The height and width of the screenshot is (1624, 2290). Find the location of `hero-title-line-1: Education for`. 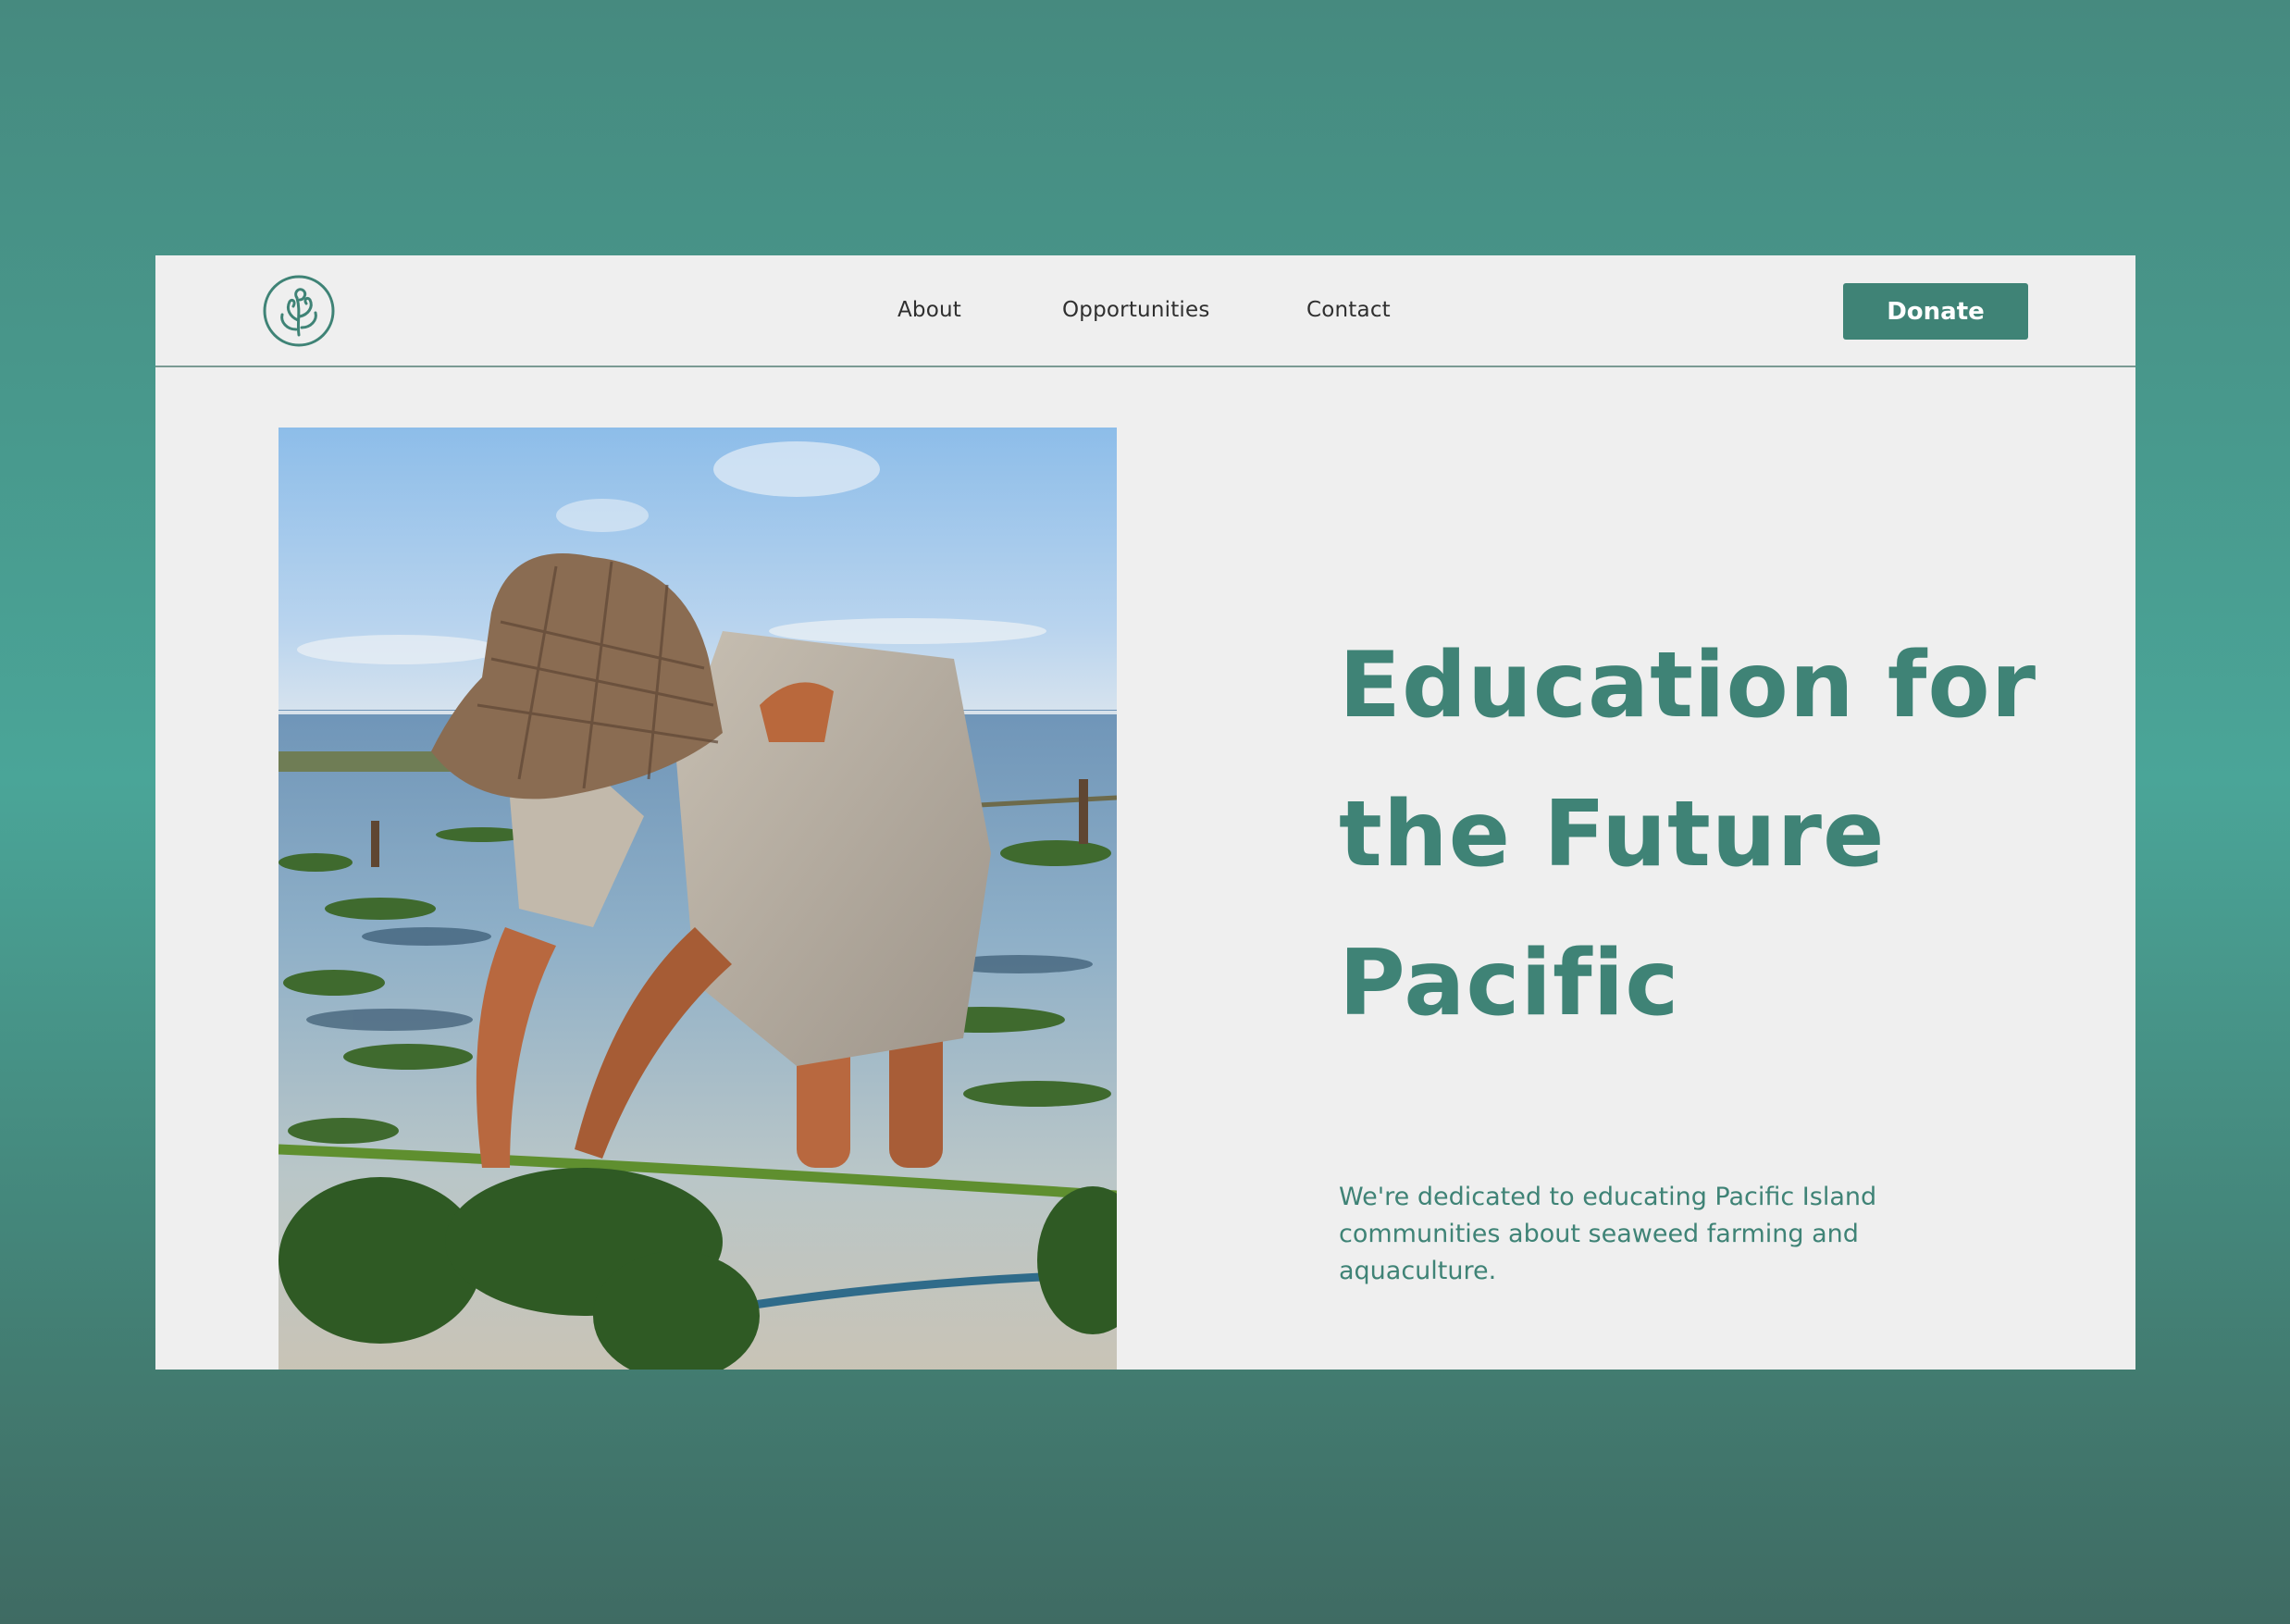

hero-title-line-1: Education for is located at coordinates (1688, 685).